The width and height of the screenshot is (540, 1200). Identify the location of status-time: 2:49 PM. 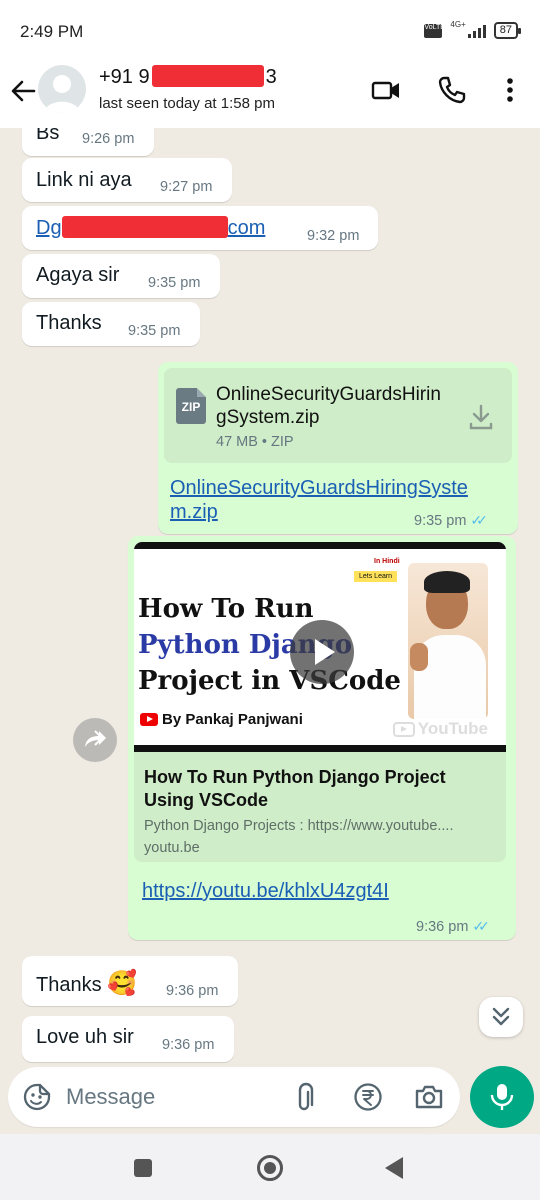
(52, 31).